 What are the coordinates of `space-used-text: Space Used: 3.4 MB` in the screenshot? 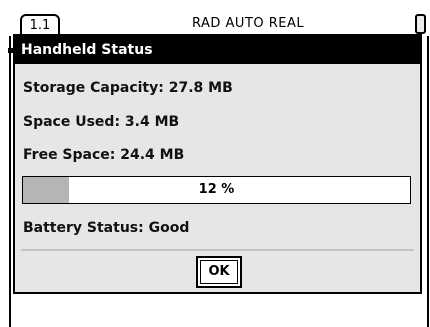 It's located at (101, 122).